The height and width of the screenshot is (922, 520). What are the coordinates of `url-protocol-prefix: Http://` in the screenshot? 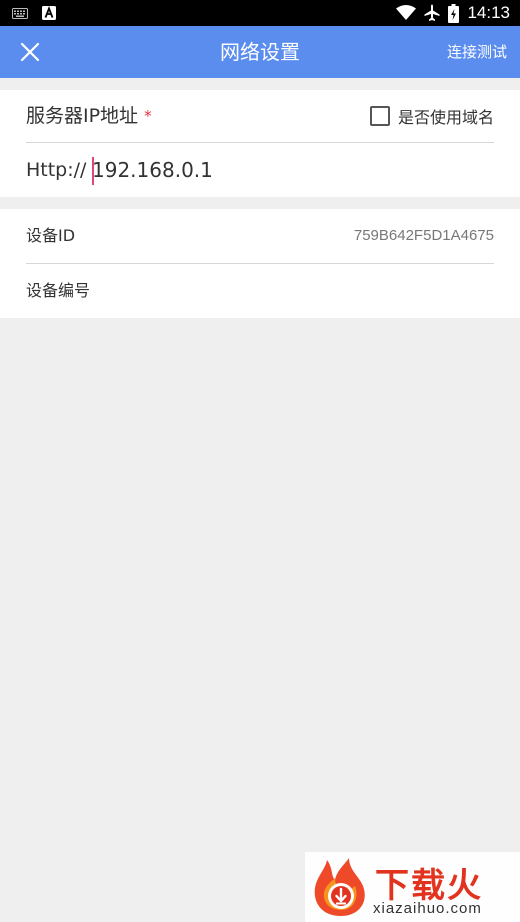 It's located at (56, 170).